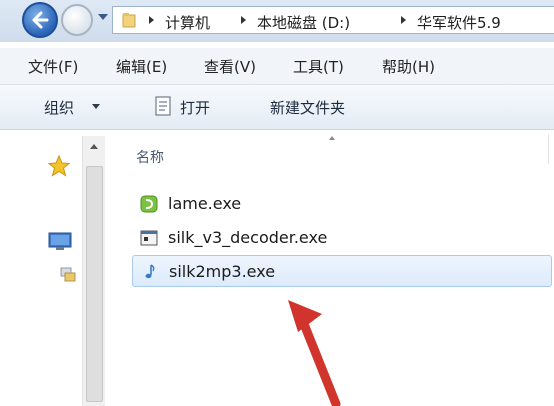  Describe the element at coordinates (230, 66) in the screenshot. I see `menu-view: 查看(V)` at that location.